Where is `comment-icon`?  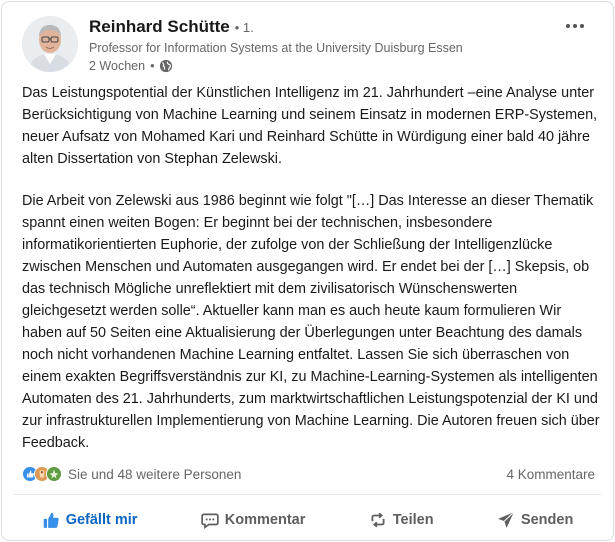 comment-icon is located at coordinates (210, 521).